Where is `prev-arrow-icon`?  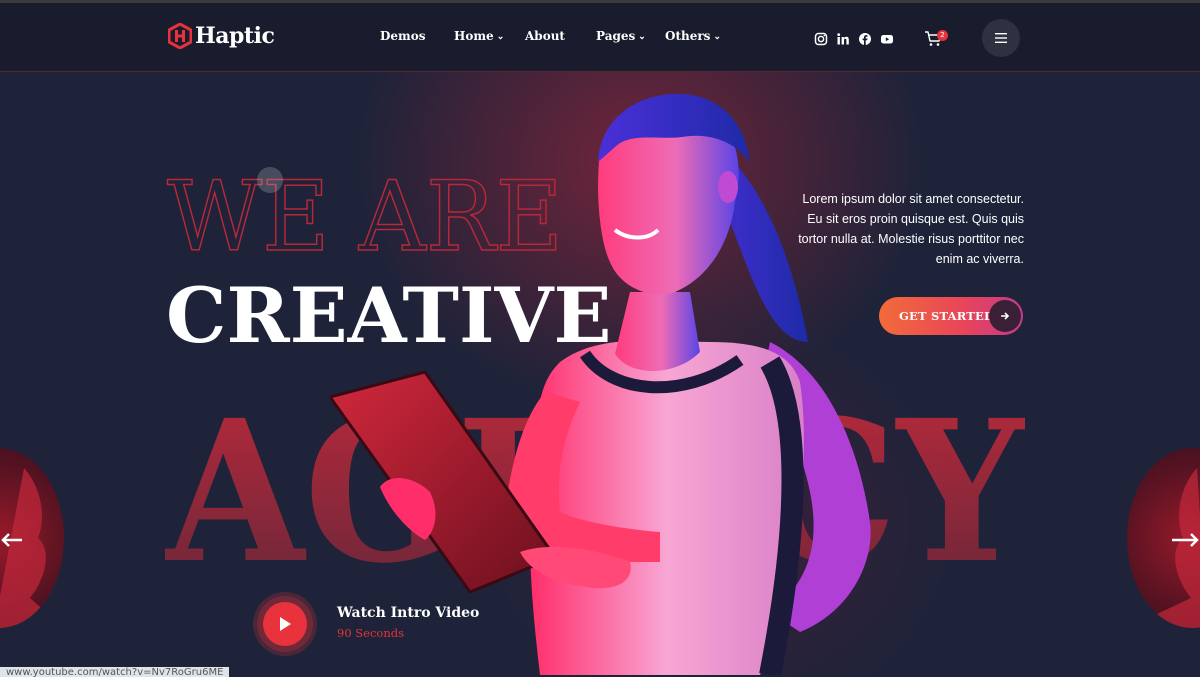
prev-arrow-icon is located at coordinates (12, 540).